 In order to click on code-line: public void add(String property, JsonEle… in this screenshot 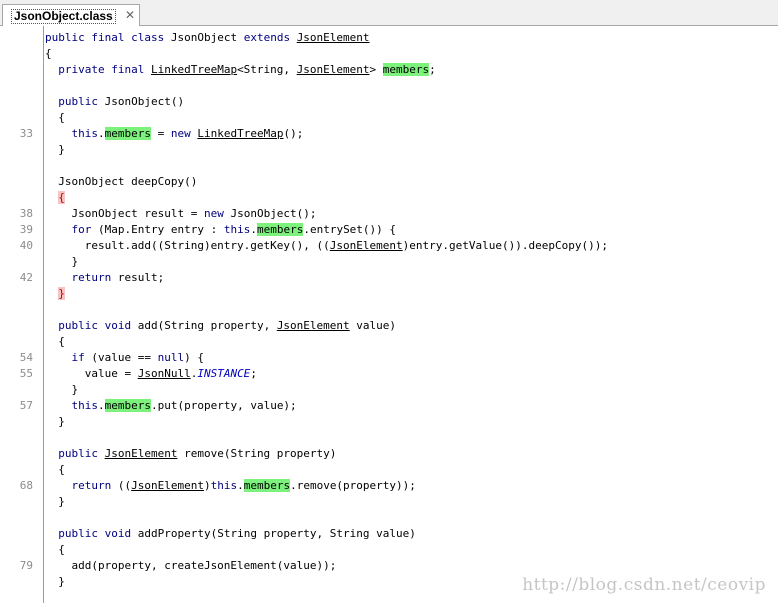, I will do `click(411, 326)`.